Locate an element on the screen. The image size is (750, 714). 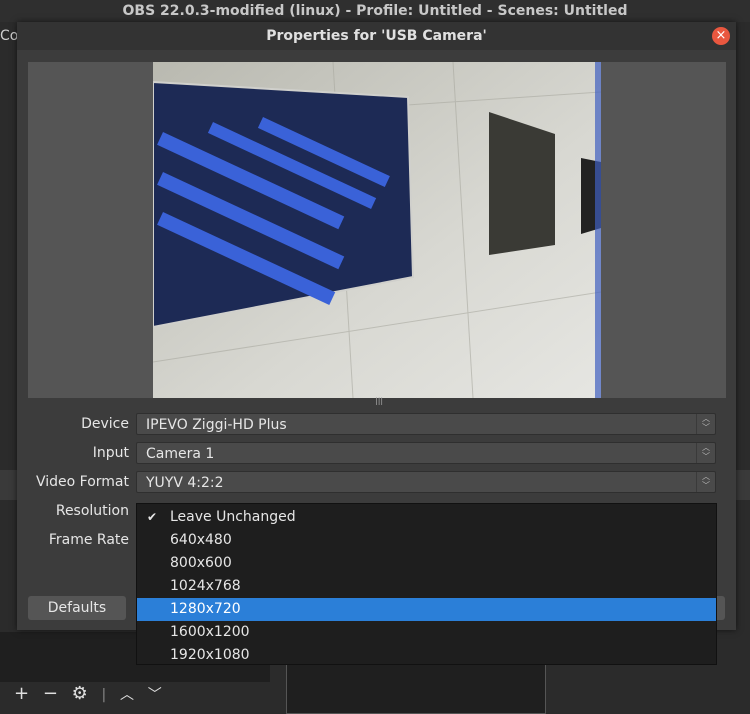
resolution-option: 800x600 is located at coordinates (426, 563).